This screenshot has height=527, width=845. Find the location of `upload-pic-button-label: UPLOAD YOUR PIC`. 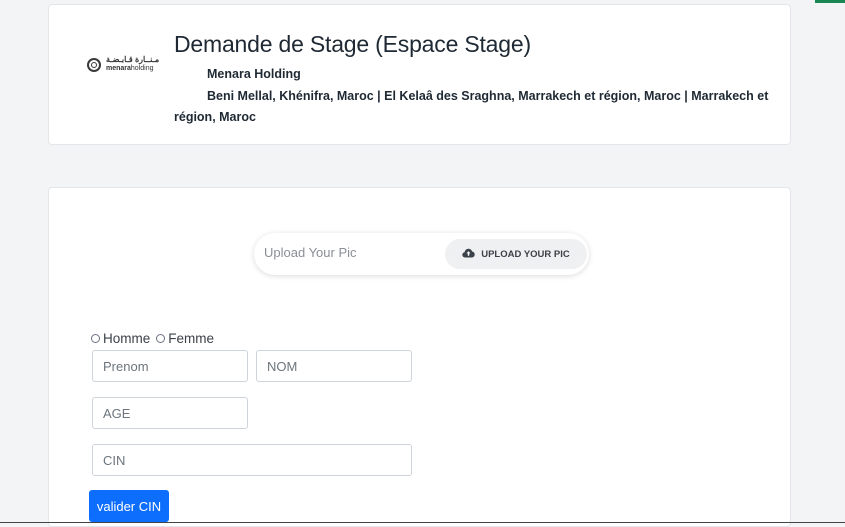

upload-pic-button-label: UPLOAD YOUR PIC is located at coordinates (525, 254).